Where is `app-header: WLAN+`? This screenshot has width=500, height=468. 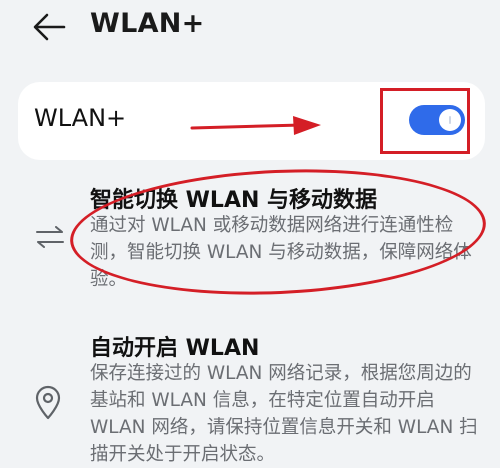
app-header: WLAN+ is located at coordinates (250, 30).